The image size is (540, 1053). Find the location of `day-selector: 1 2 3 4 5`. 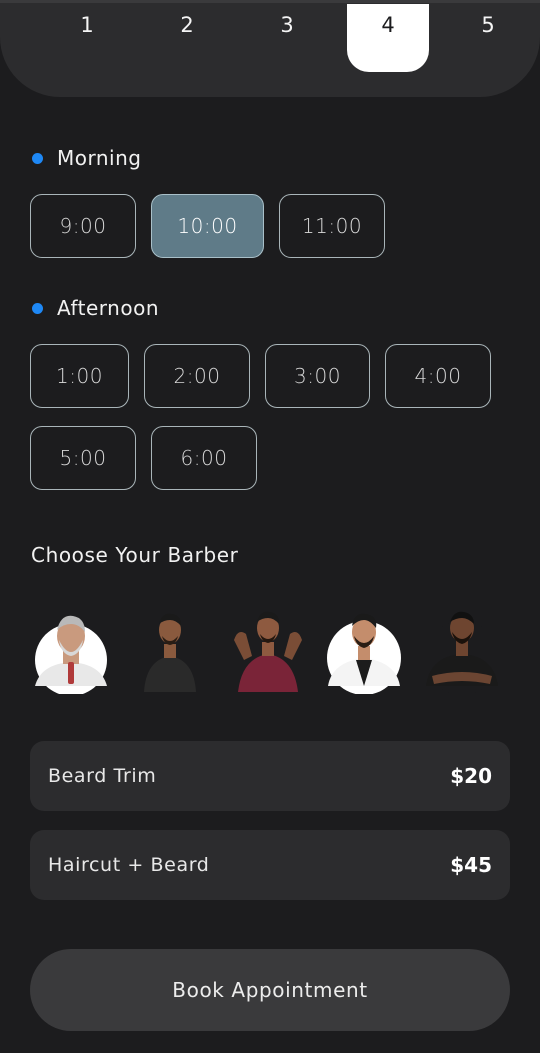

day-selector: 1 2 3 4 5 is located at coordinates (270, 48).